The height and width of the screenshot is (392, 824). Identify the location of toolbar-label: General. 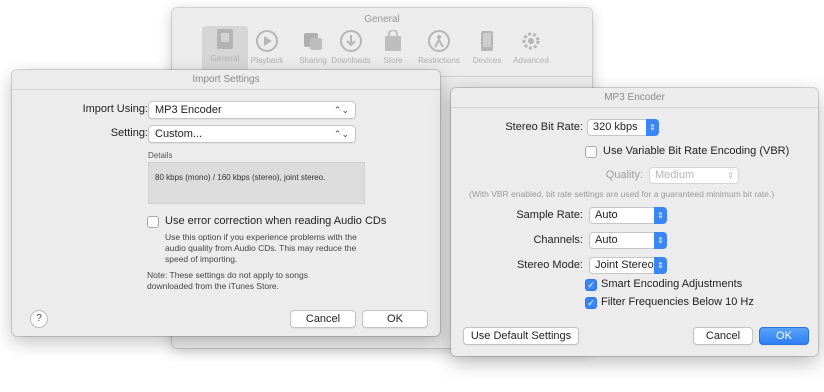
(225, 58).